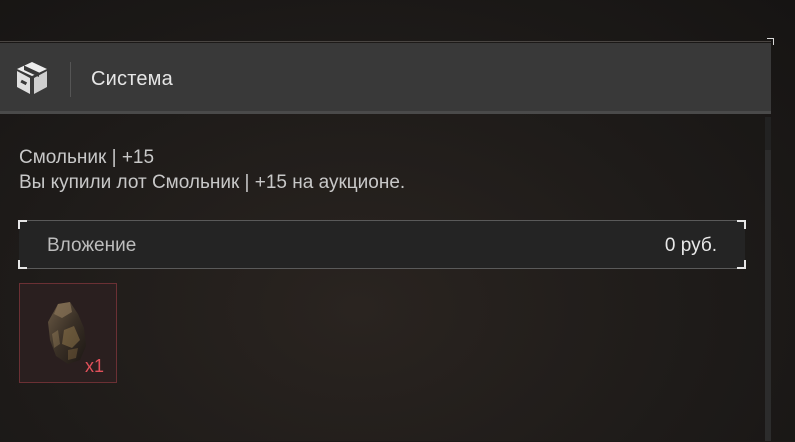 This screenshot has width=795, height=442. What do you see at coordinates (132, 79) in the screenshot?
I see `header-title: Система` at bounding box center [132, 79].